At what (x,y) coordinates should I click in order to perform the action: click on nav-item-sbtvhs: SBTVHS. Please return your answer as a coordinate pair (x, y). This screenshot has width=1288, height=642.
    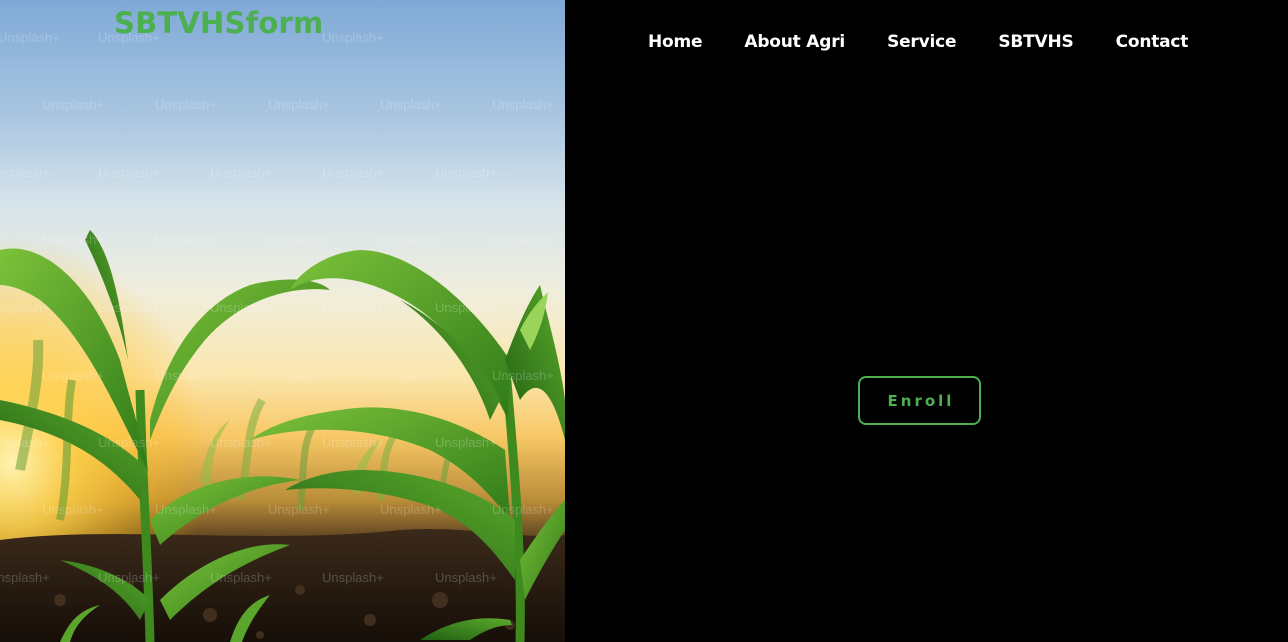
    Looking at the image, I should click on (1035, 42).